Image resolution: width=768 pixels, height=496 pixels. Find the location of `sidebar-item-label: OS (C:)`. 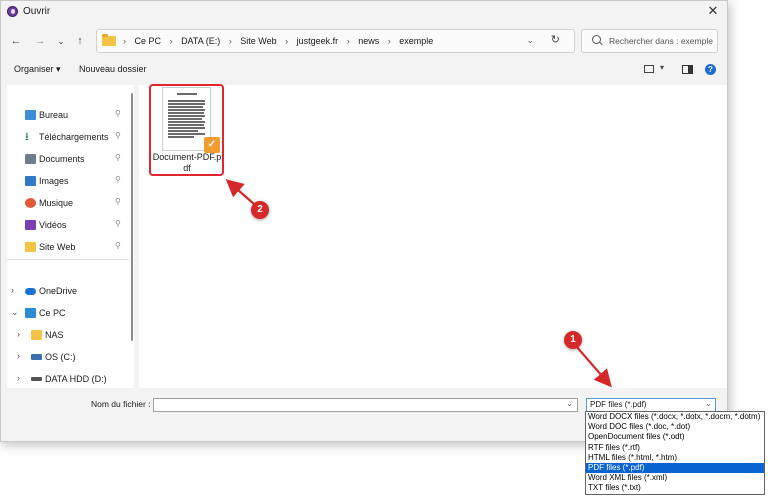

sidebar-item-label: OS (C:) is located at coordinates (60, 357).